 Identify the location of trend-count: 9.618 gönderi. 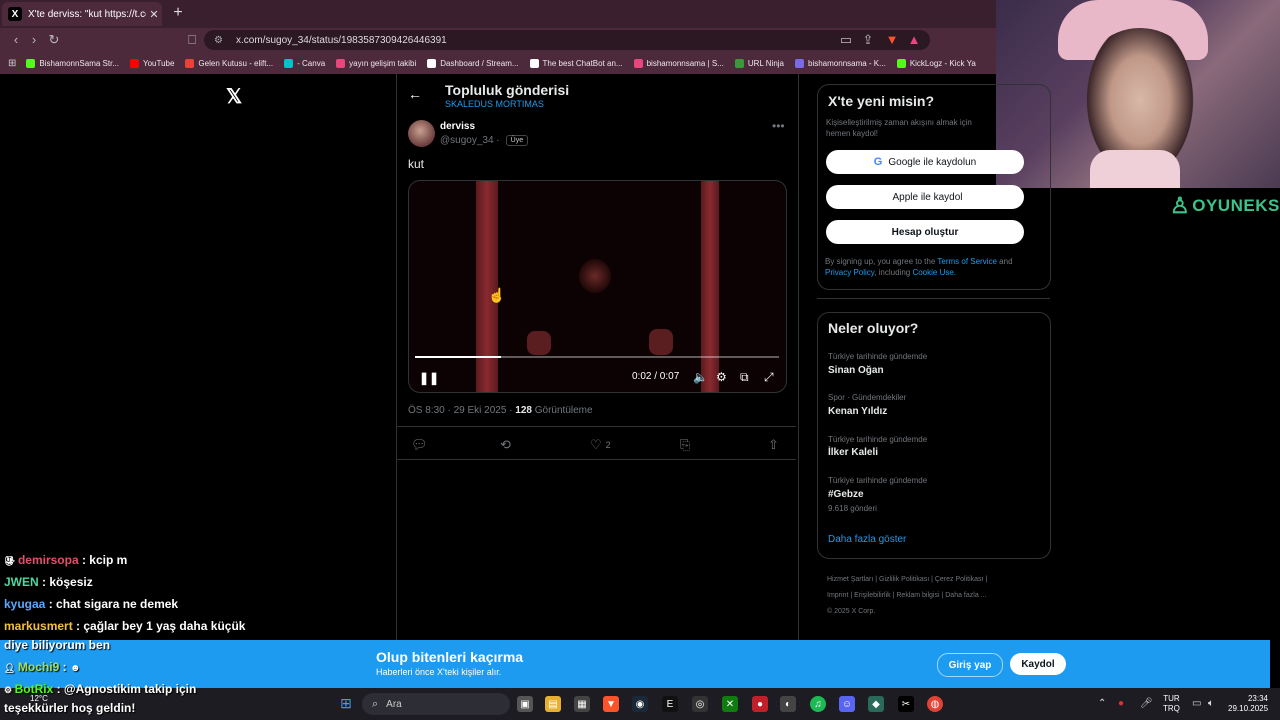
(852, 508).